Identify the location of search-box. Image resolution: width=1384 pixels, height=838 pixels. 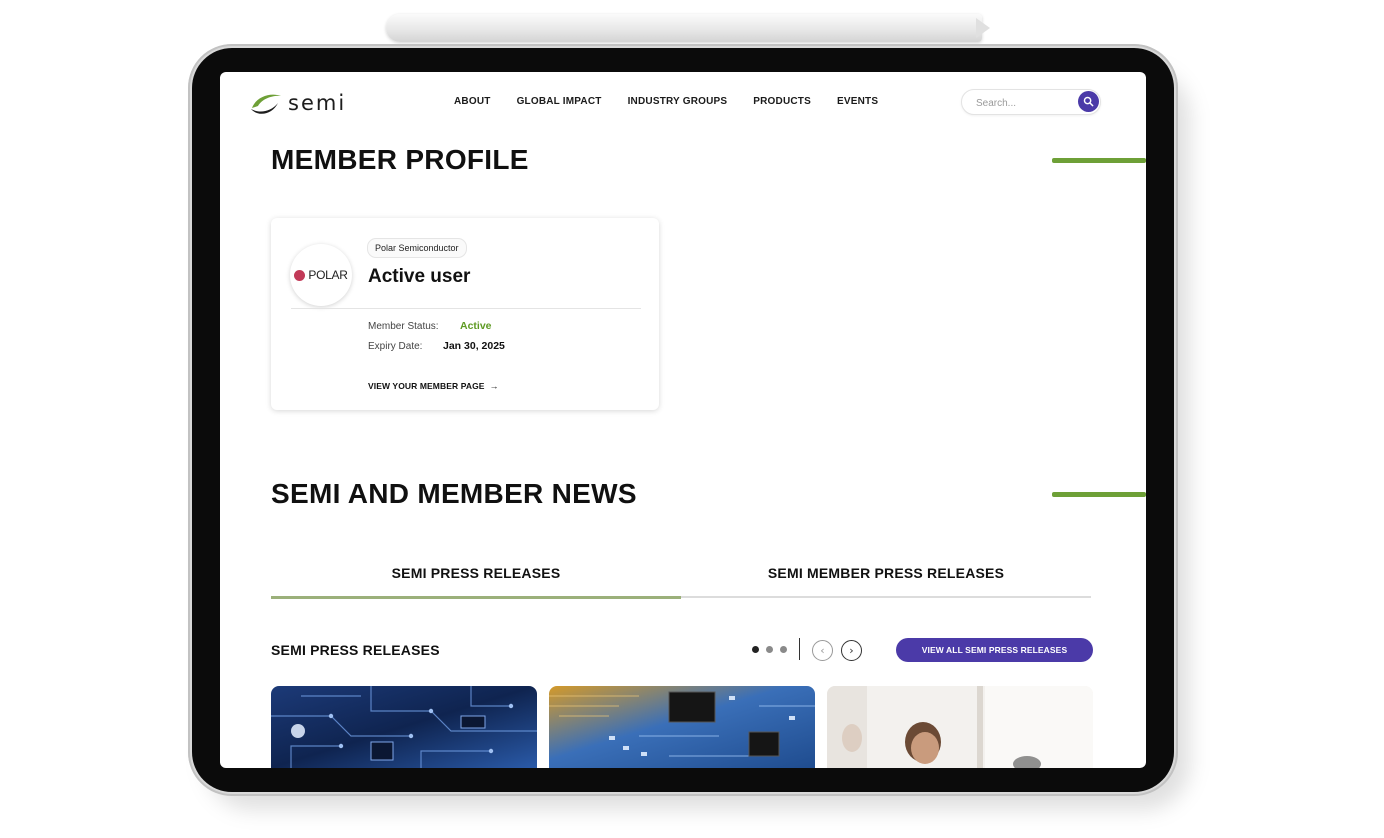
(1031, 102).